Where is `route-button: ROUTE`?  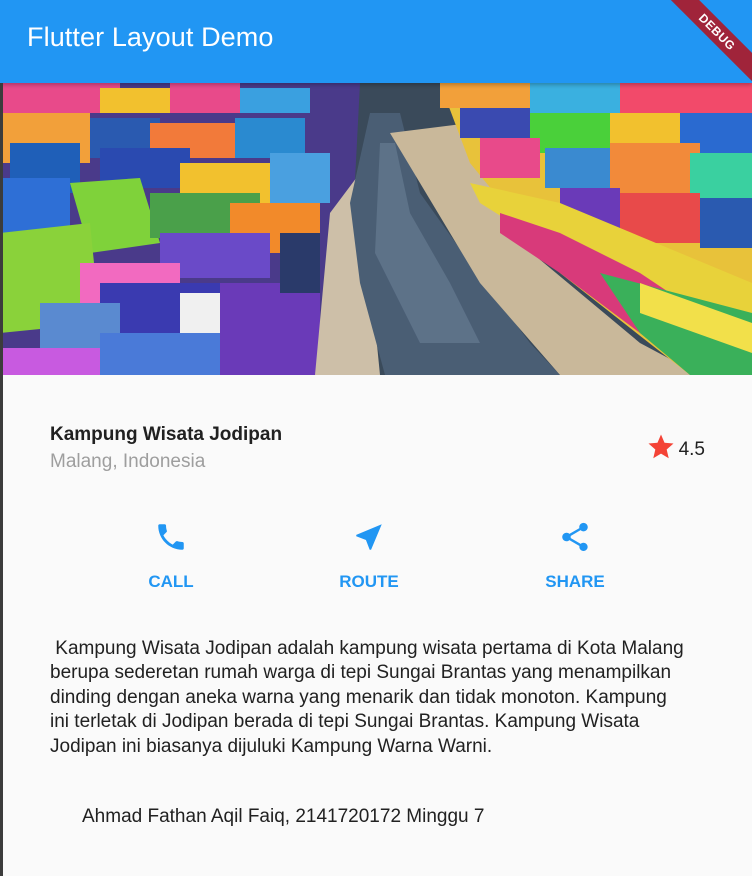
route-button: ROUTE is located at coordinates (369, 556).